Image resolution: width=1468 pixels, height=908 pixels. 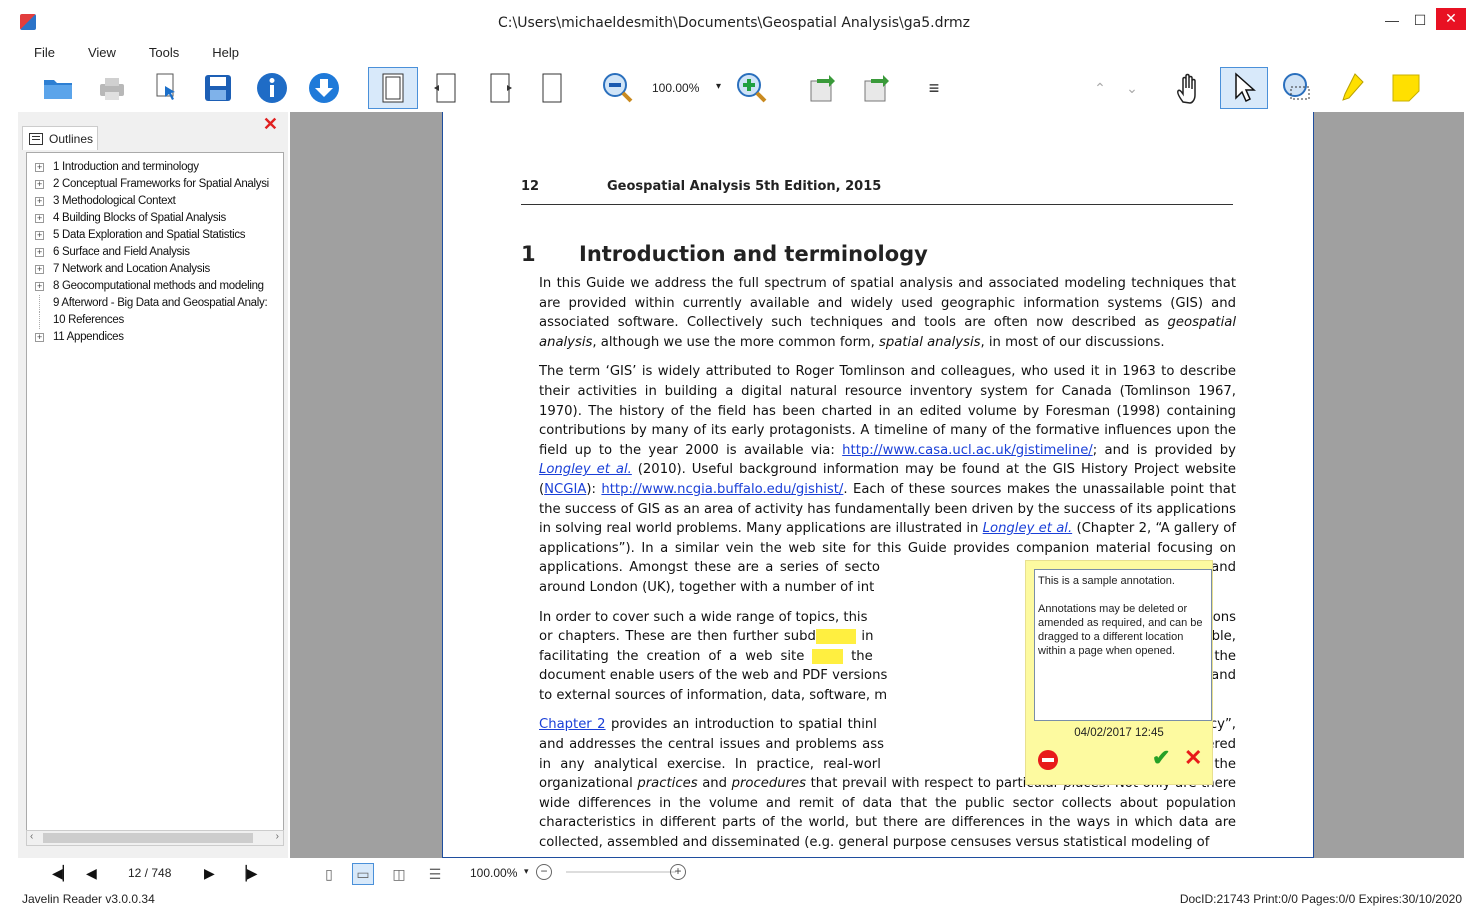 I want to click on search-area-icon, so click(x=1298, y=88).